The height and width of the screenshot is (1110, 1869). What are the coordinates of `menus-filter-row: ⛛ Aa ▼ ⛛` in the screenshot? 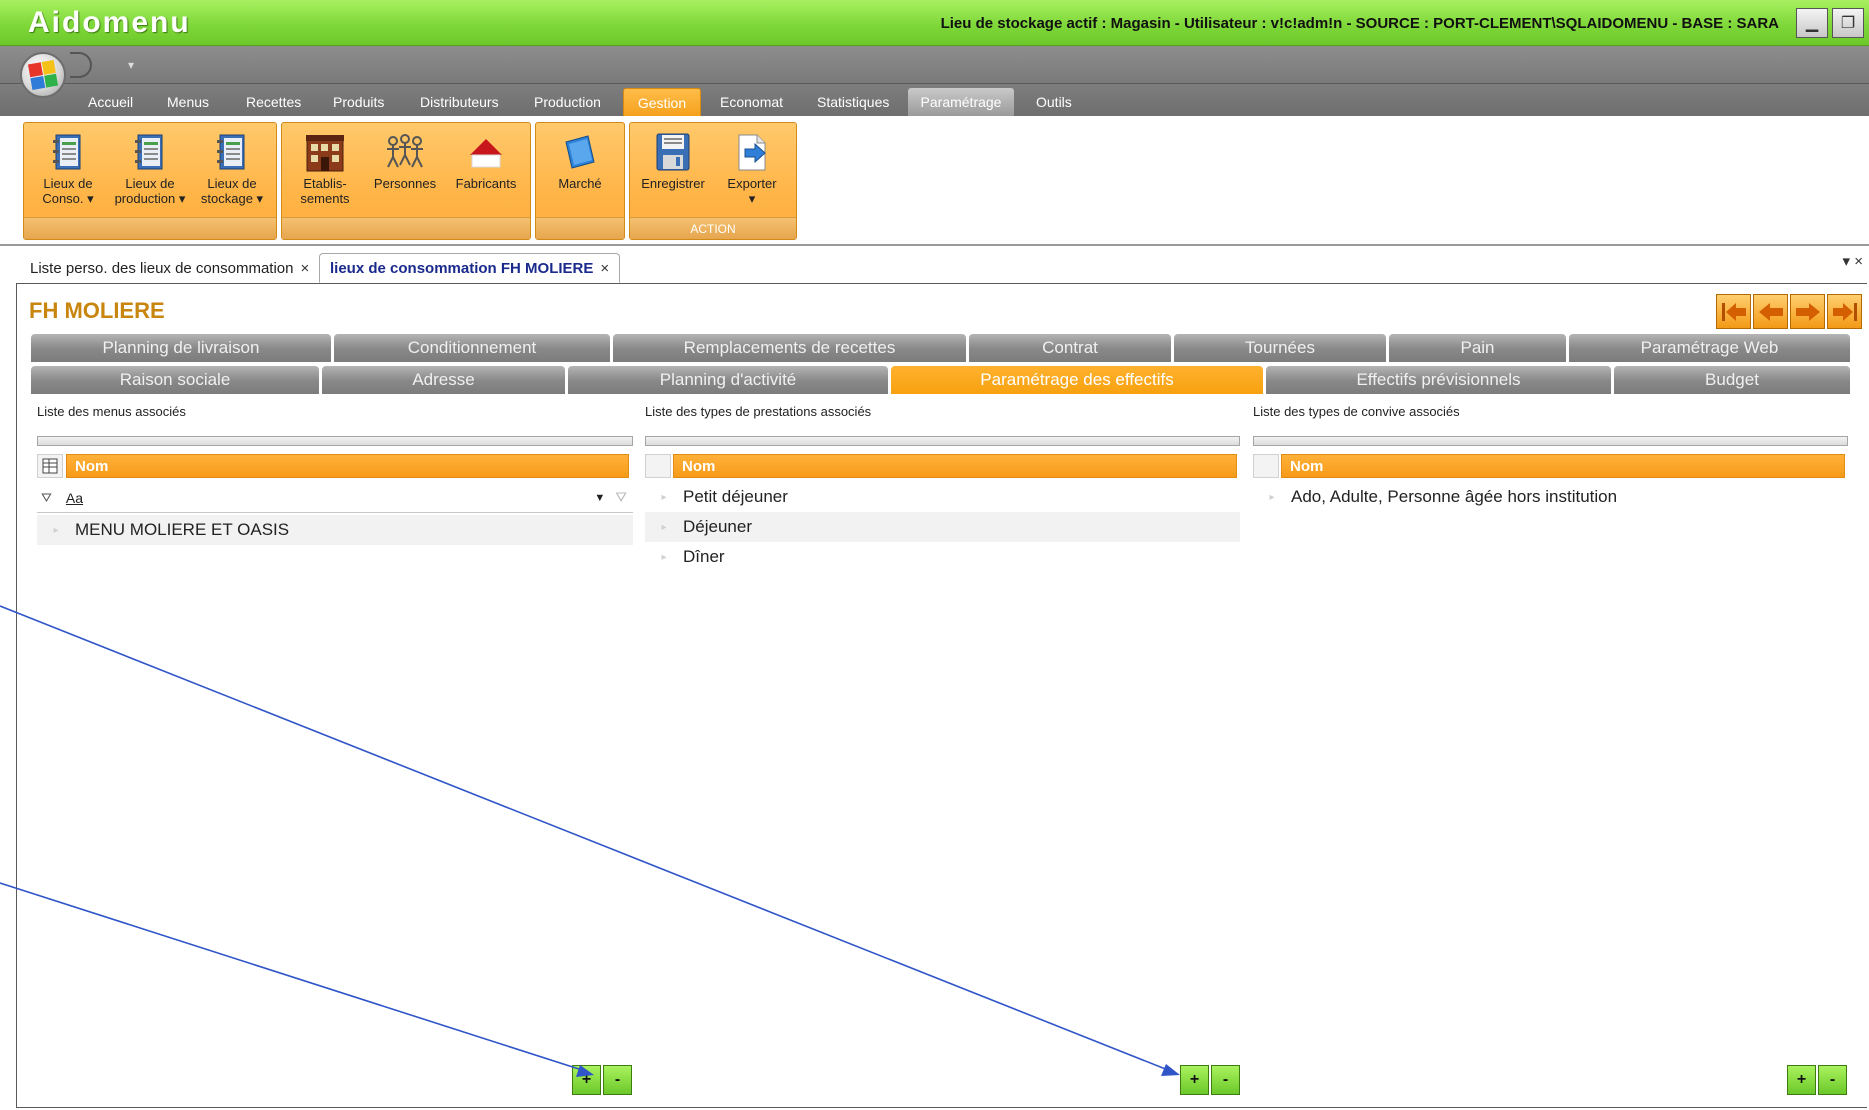 It's located at (335, 498).